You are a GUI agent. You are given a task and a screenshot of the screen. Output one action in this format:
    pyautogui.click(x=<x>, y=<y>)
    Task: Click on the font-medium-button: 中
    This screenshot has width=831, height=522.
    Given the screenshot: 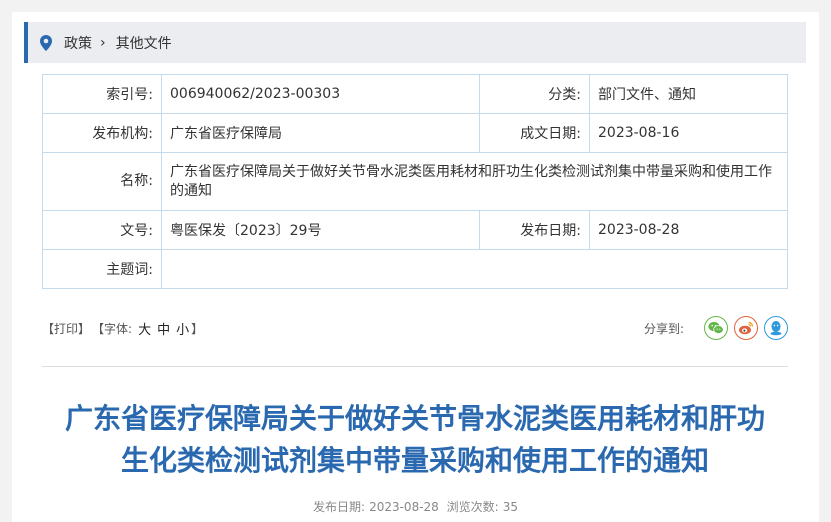 What is the action you would take?
    pyautogui.click(x=163, y=328)
    